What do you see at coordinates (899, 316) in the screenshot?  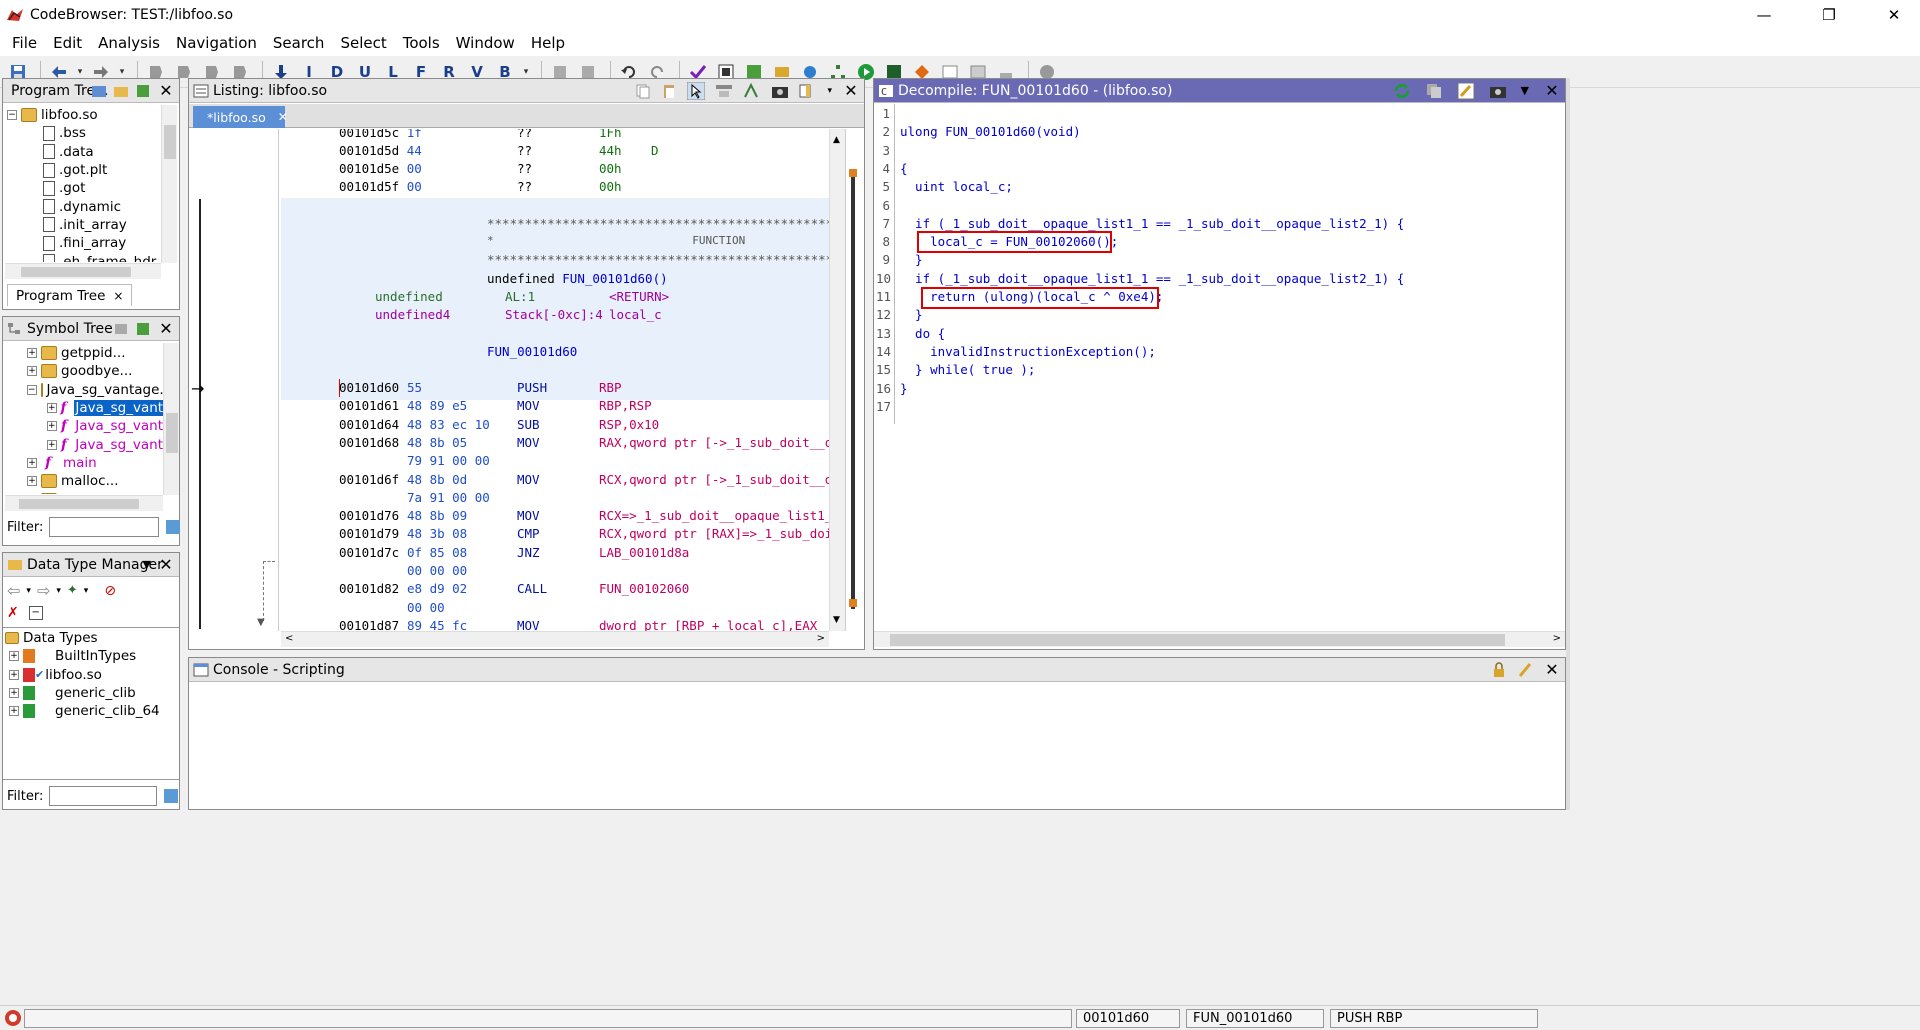 I see `decompile-line: 12 }` at bounding box center [899, 316].